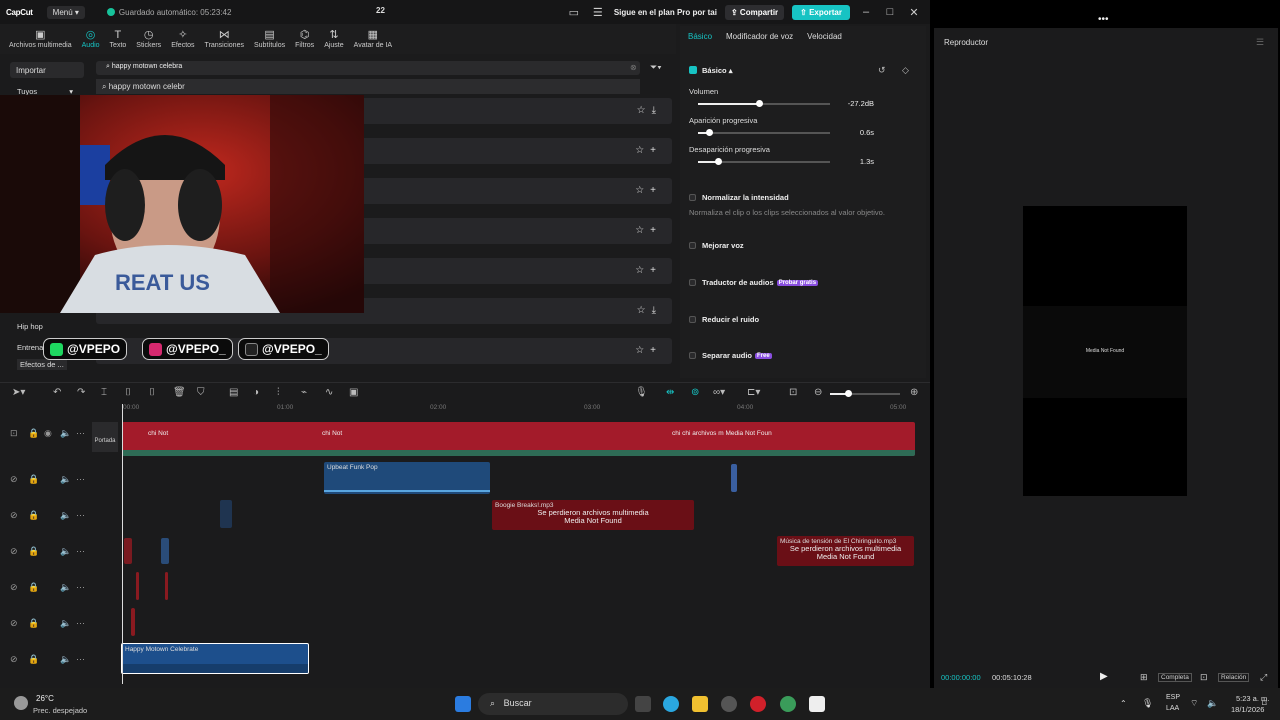  What do you see at coordinates (764, 132) in the screenshot?
I see `fadein-slider` at bounding box center [764, 132].